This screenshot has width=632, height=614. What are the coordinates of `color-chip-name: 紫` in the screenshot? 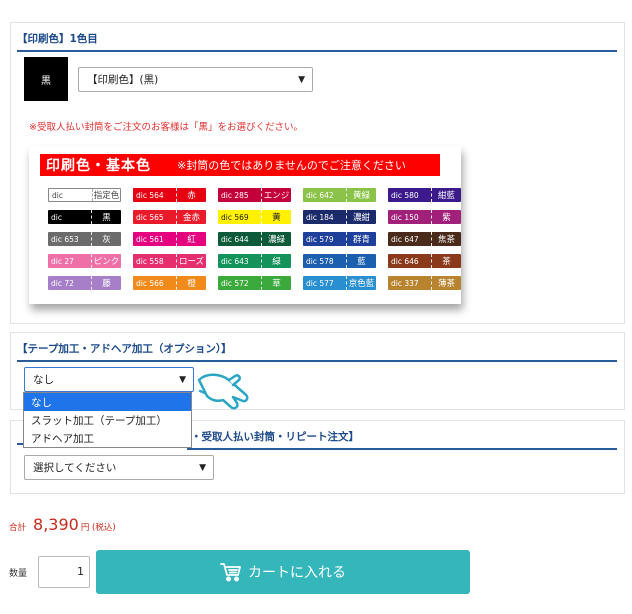 It's located at (446, 218).